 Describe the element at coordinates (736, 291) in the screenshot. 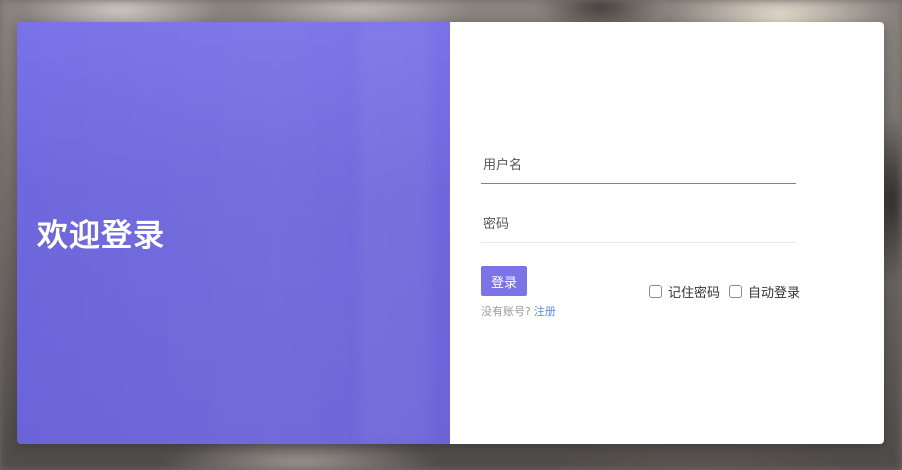

I see `auto-login-checkbox` at that location.